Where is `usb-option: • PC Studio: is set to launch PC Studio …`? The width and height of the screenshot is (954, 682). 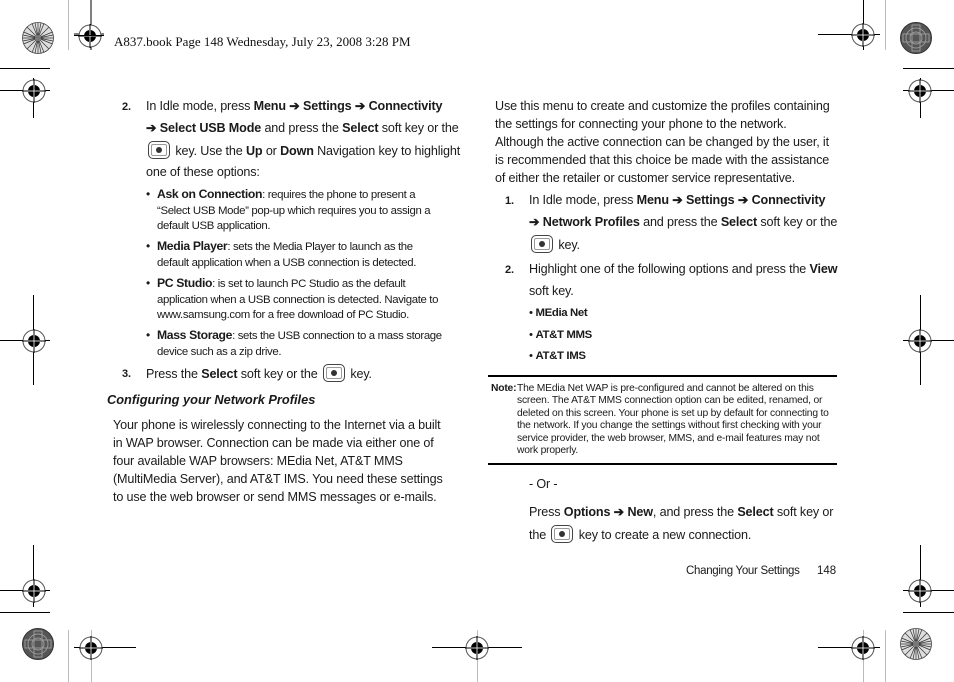
usb-option: • PC Studio: is set to launch PC Studio … is located at coordinates (292, 298).